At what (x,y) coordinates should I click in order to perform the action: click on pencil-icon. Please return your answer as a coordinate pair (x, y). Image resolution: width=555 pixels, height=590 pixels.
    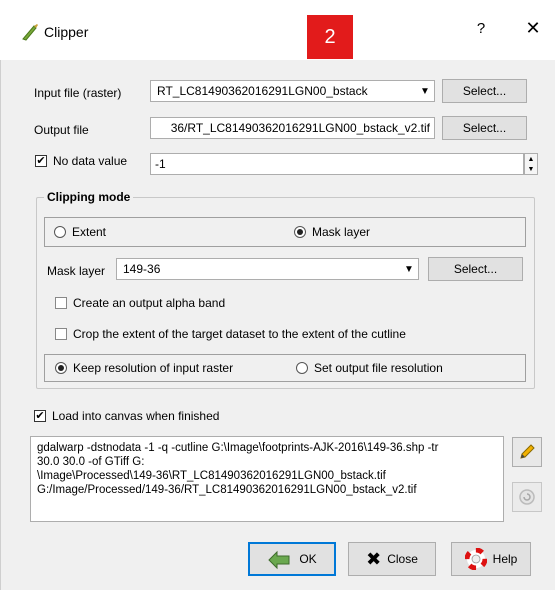
    Looking at the image, I should click on (527, 451).